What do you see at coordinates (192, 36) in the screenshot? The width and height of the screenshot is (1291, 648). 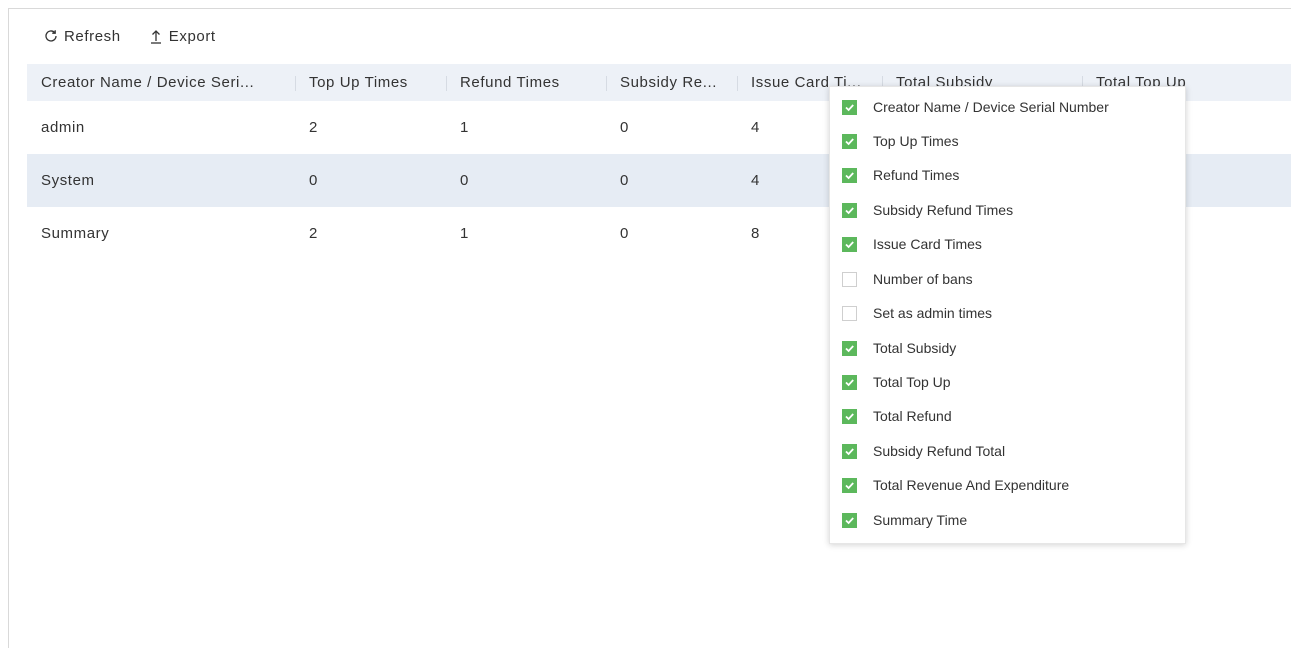 I see `export-label: Export` at bounding box center [192, 36].